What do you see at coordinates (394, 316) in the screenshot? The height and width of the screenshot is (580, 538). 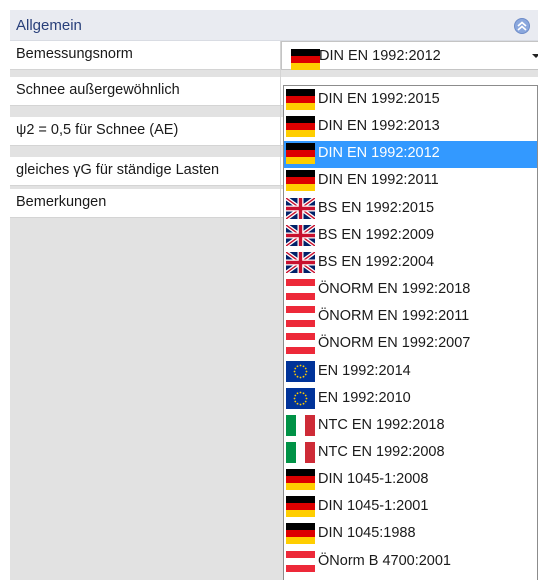 I see `option-label: ÖNORM EN 1992:2011` at bounding box center [394, 316].